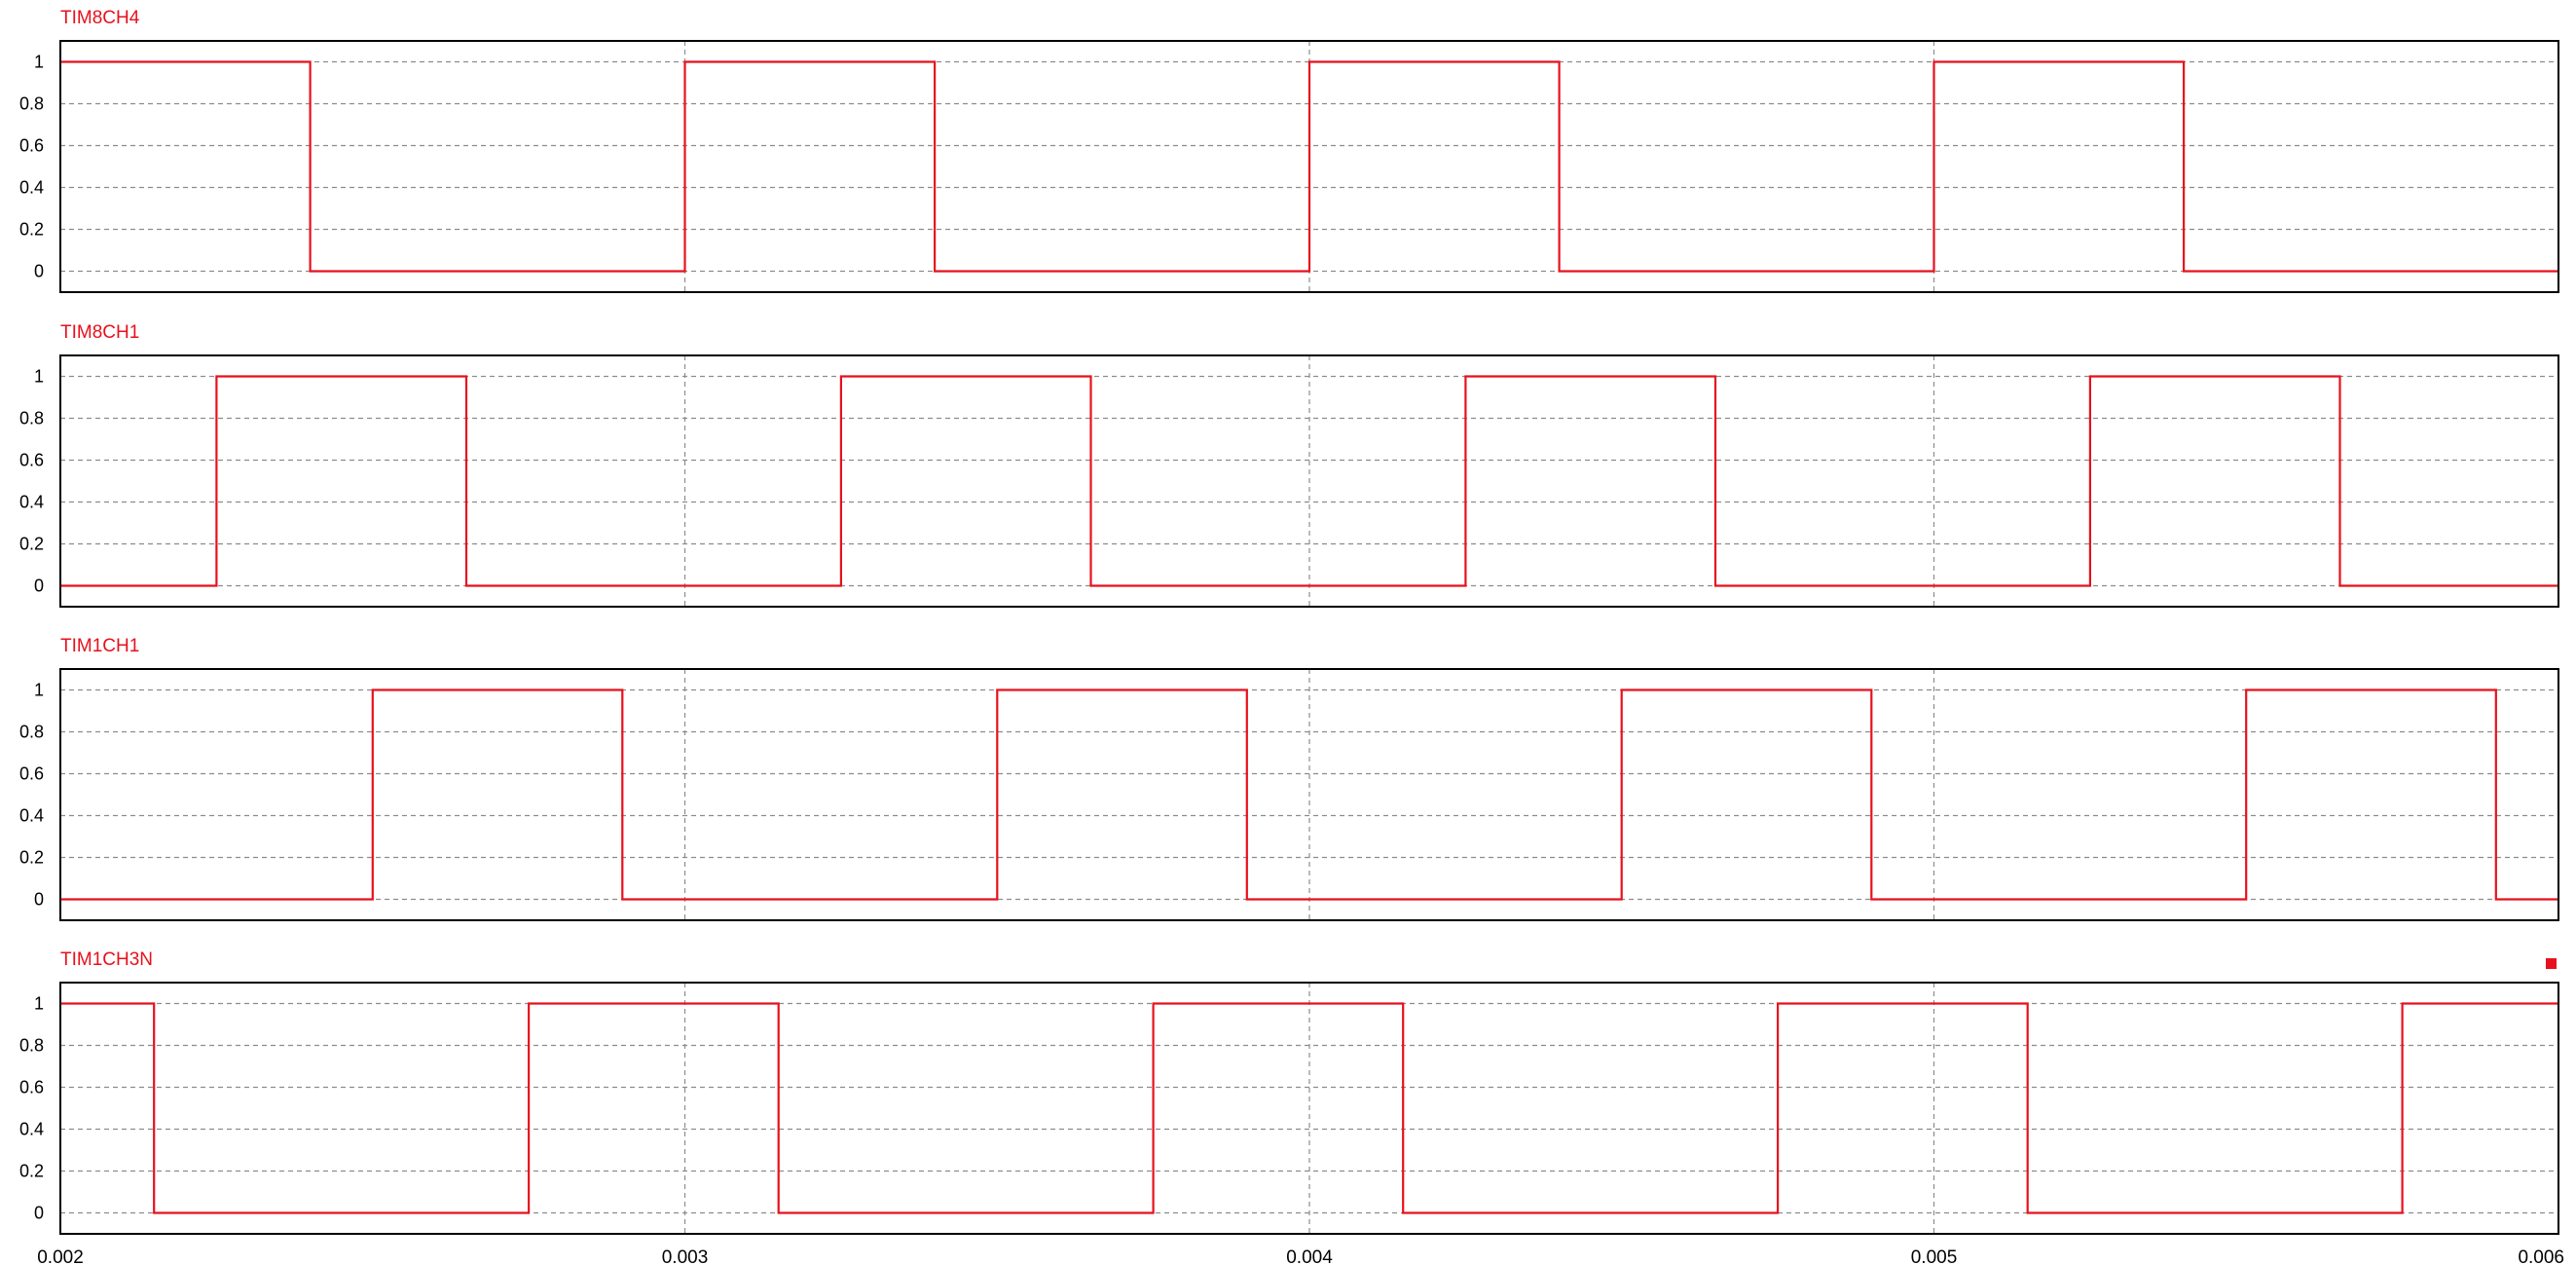 This screenshot has height=1265, width=2576. Describe the element at coordinates (60, 1256) in the screenshot. I see `x-tick-label: 0.002` at that location.